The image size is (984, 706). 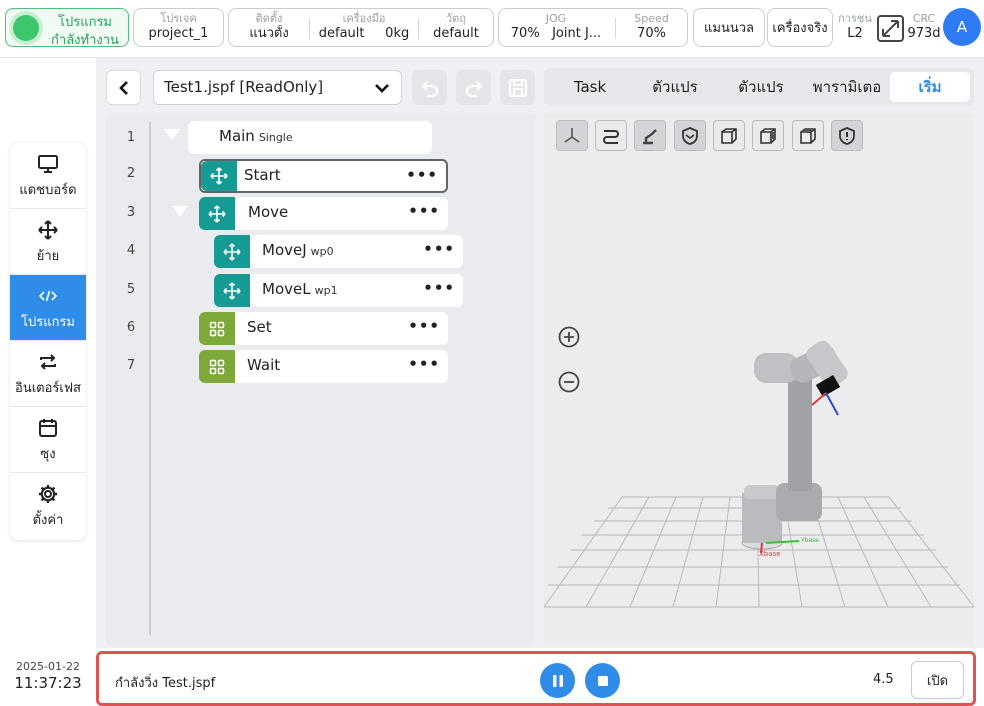 What do you see at coordinates (178, 27) in the screenshot?
I see `project-selector: โปรเจค project_1` at bounding box center [178, 27].